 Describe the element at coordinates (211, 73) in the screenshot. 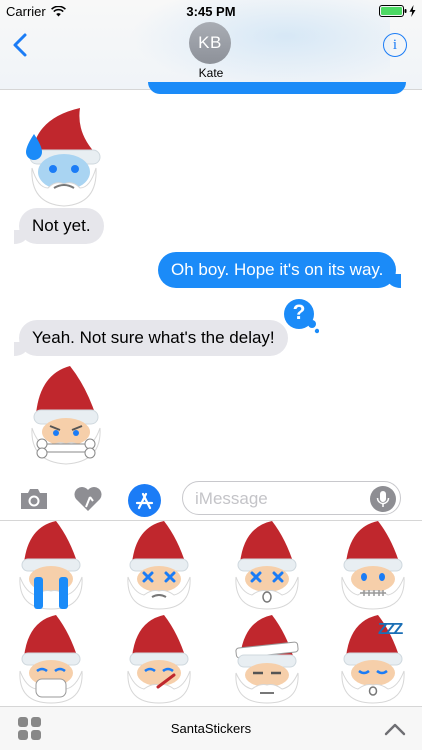

I see `contact-name: Kate` at that location.